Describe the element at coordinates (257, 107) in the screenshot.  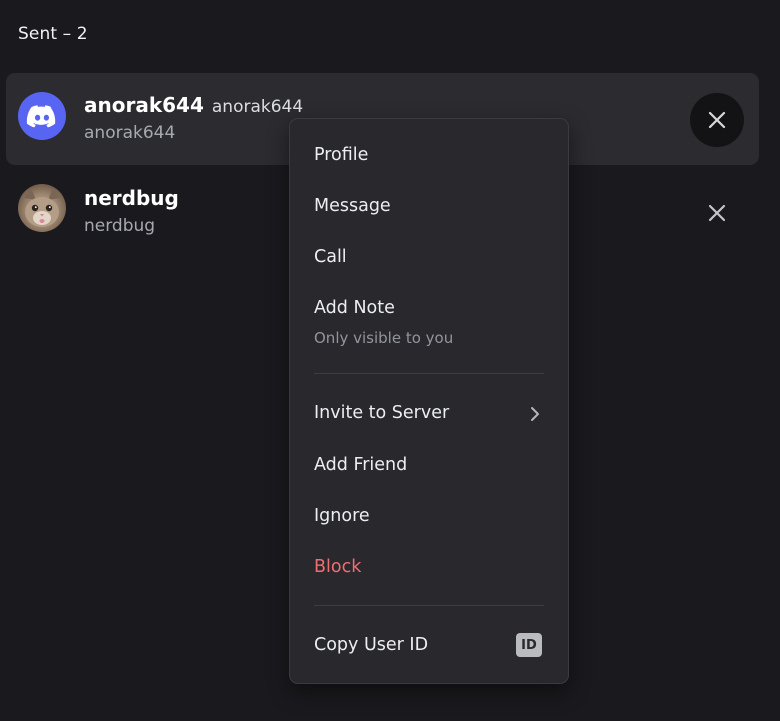
I see `username-inline: anorak644` at that location.